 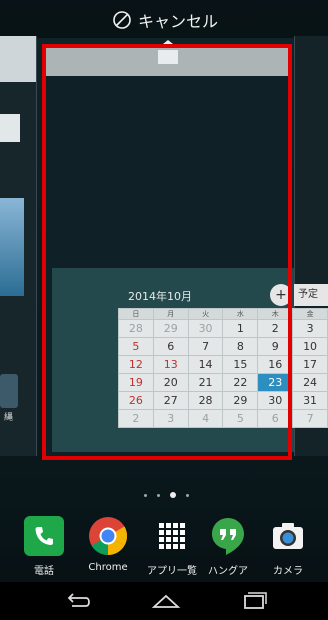 I want to click on dock-app-hangouts: ハングア, so click(x=228, y=546).